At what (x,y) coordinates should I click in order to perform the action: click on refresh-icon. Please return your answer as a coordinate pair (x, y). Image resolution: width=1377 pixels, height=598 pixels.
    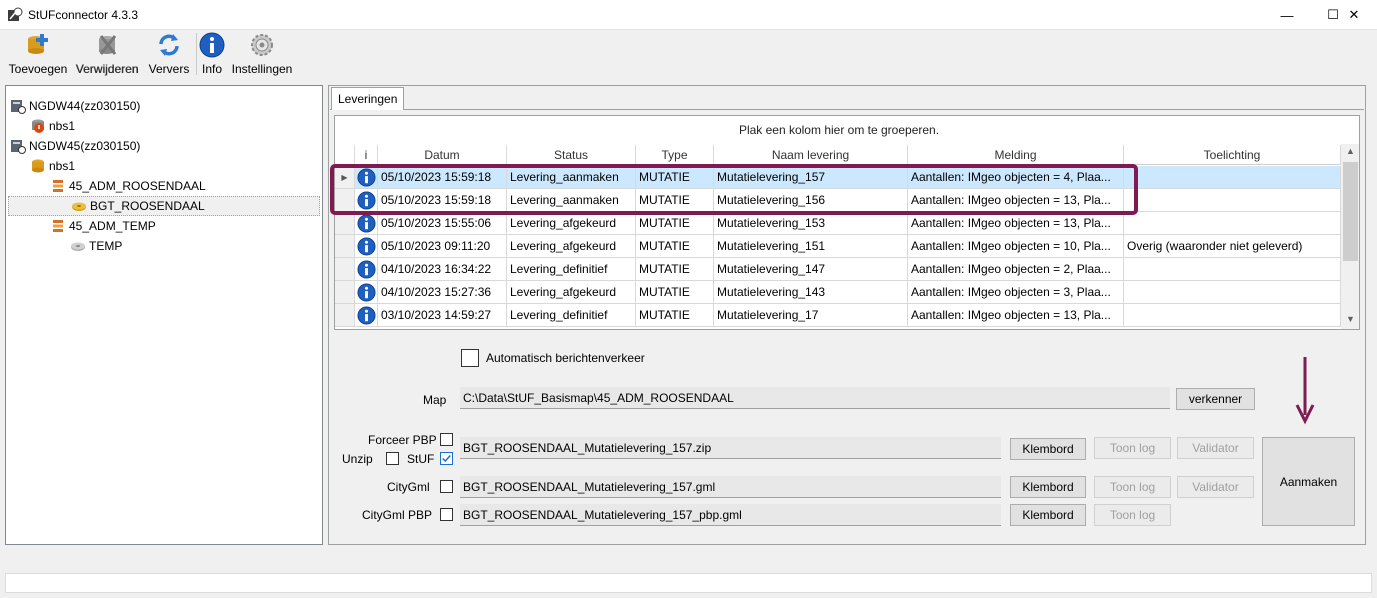
    Looking at the image, I should click on (169, 45).